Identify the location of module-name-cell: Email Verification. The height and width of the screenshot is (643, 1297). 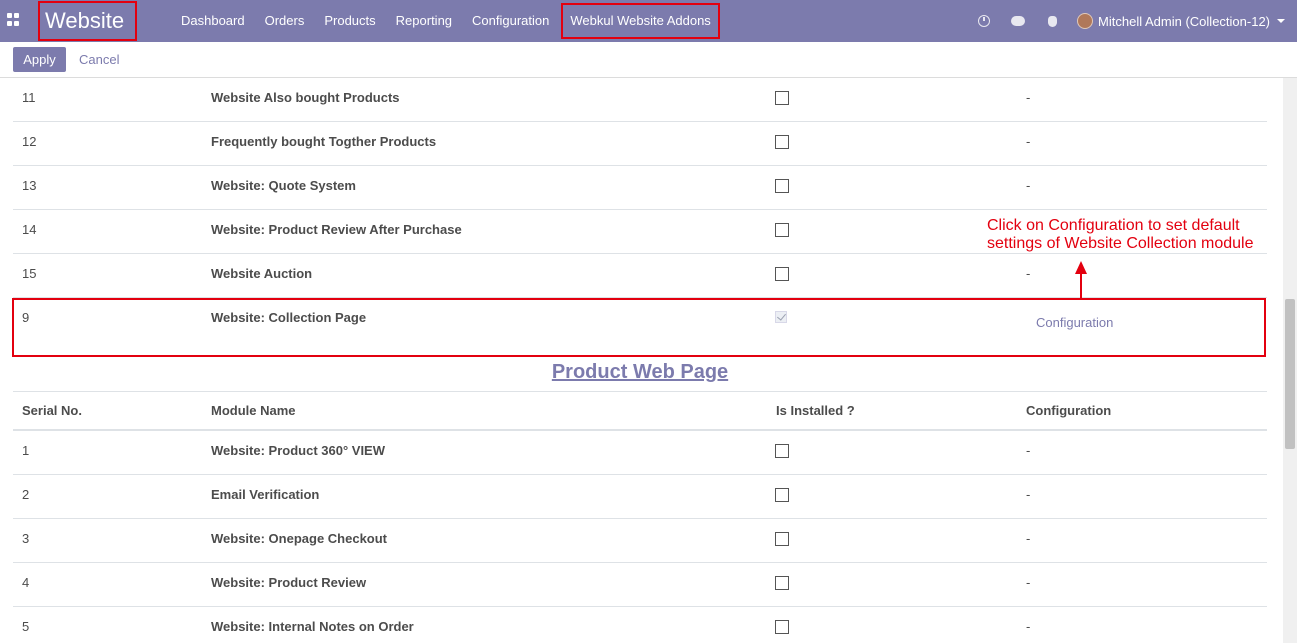
(265, 494).